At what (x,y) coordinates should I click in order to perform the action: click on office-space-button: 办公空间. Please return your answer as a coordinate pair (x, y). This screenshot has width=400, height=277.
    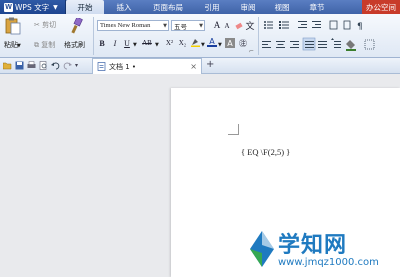
    Looking at the image, I should click on (381, 7).